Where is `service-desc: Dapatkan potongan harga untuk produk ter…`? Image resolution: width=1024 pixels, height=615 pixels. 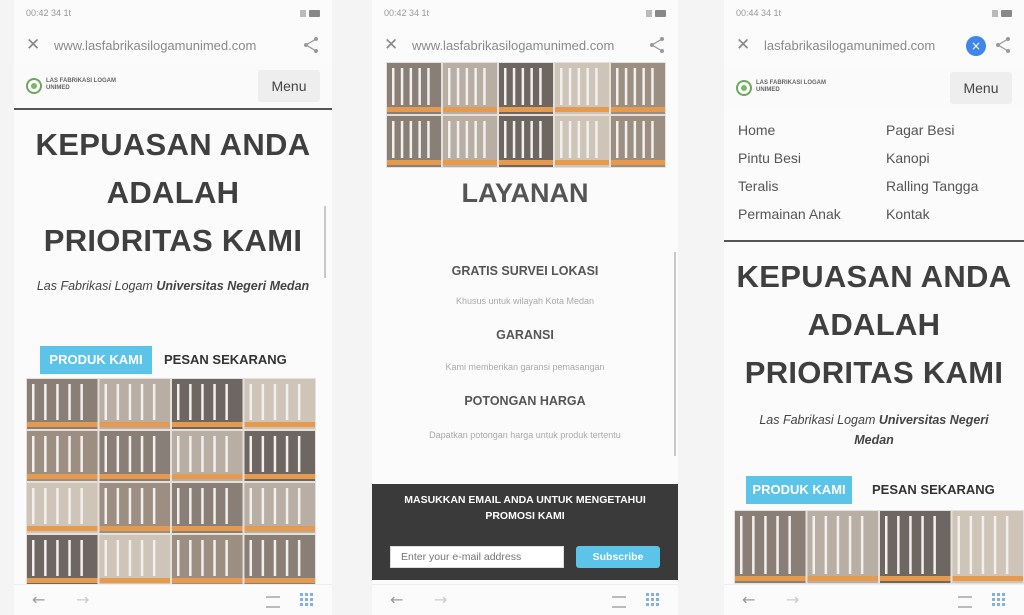 service-desc: Dapatkan potongan harga untuk produk ter… is located at coordinates (525, 435).